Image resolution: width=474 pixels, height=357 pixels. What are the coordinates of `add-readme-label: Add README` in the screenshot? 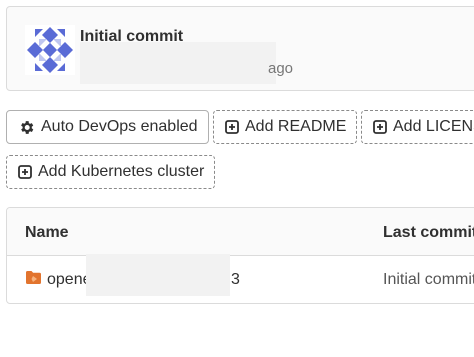 It's located at (296, 126).